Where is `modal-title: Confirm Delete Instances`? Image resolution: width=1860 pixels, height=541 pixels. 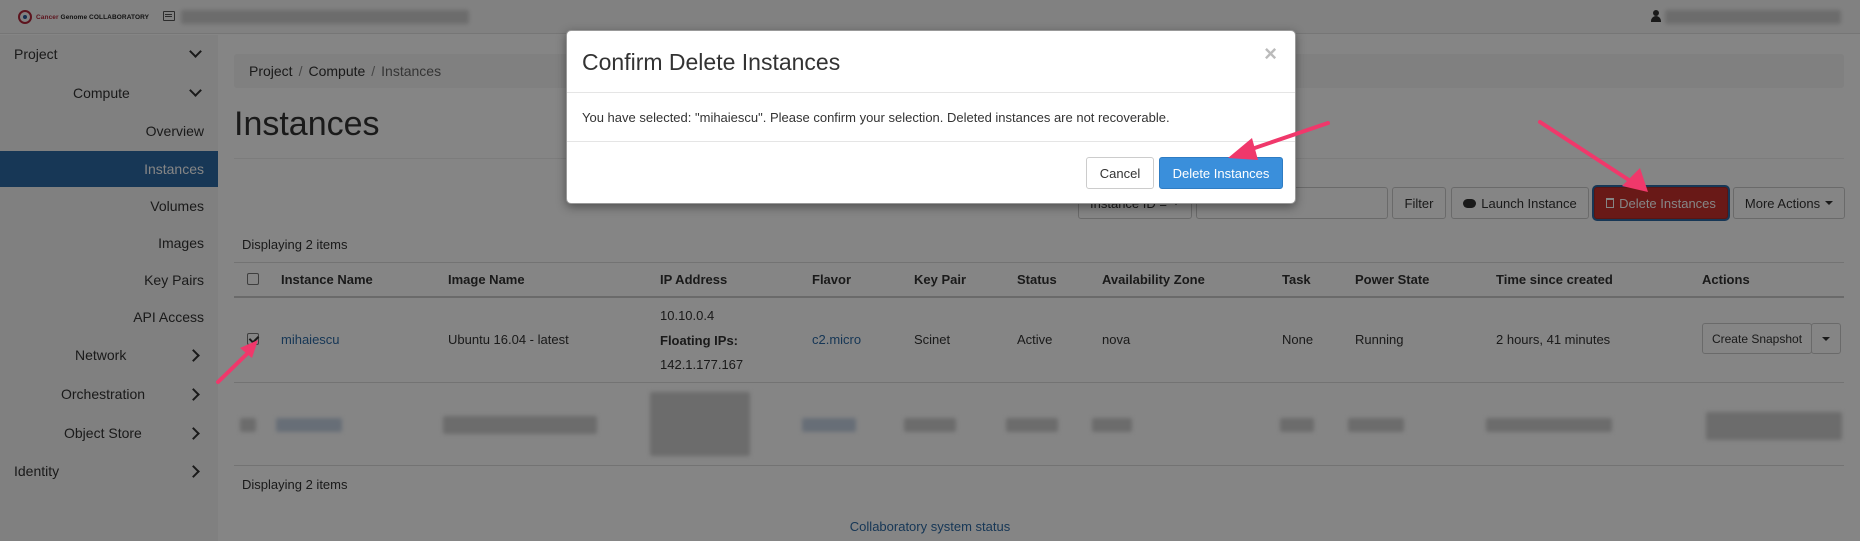
modal-title: Confirm Delete Instances is located at coordinates (711, 62).